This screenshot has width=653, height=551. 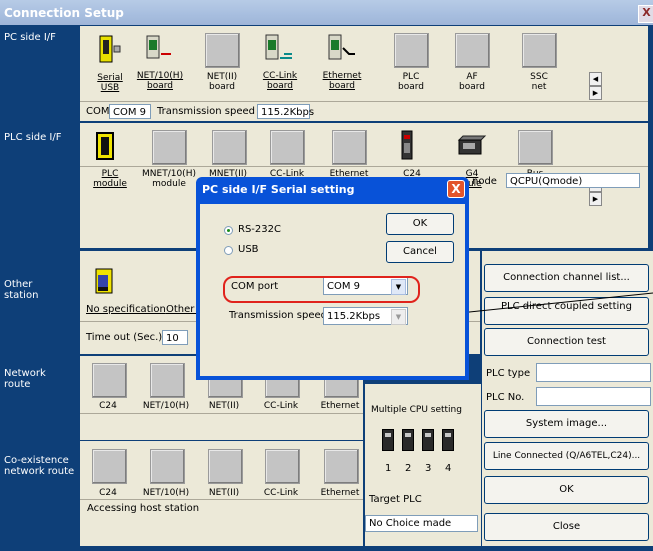 I want to click on mode-value: QCPU(Qmode), so click(x=573, y=180).